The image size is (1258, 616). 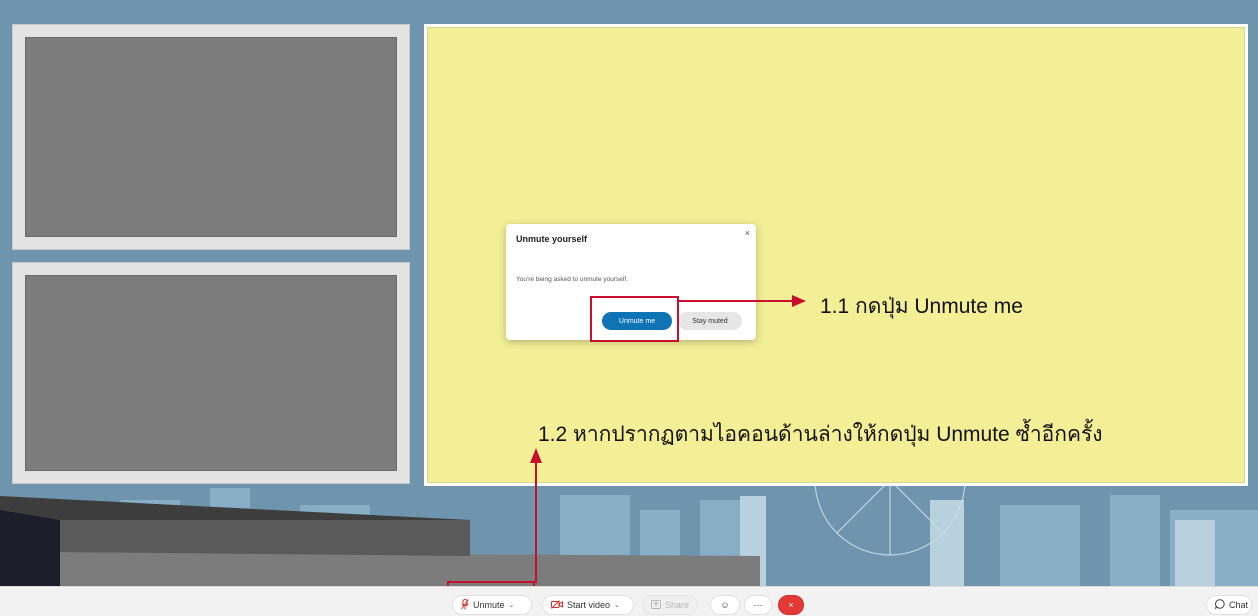 I want to click on chat-icon, so click(x=1219, y=605).